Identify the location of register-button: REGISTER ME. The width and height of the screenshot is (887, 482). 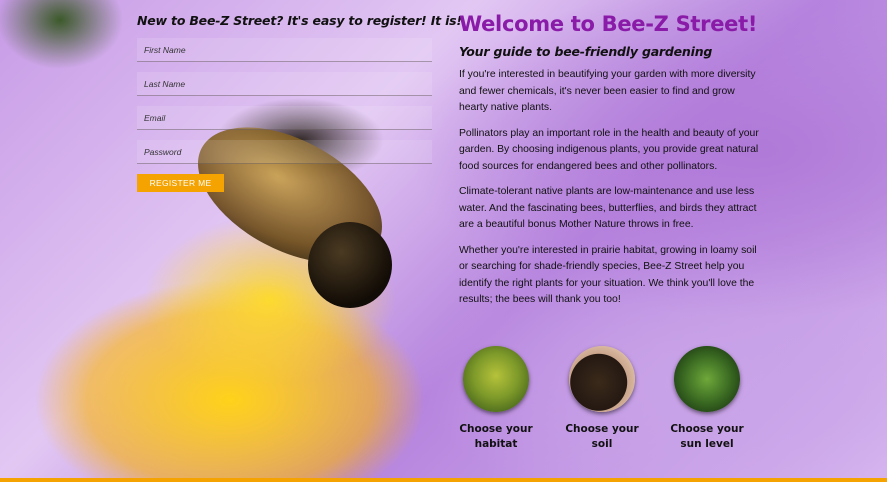
(180, 183).